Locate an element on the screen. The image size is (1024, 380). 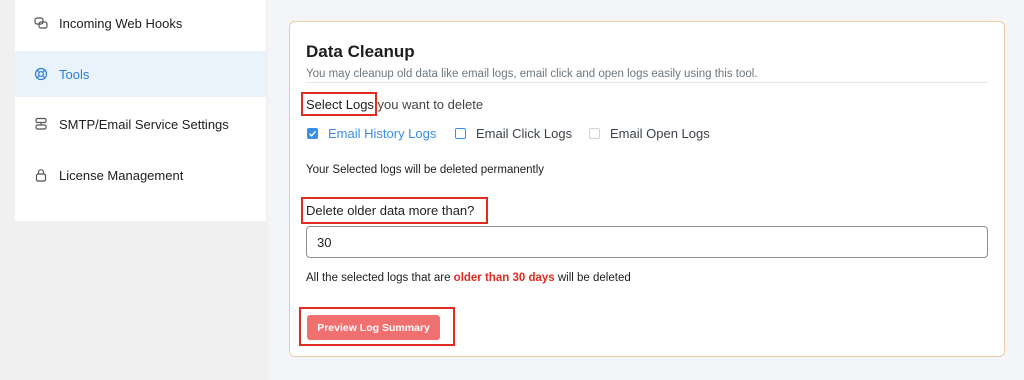
sidebar-item-label: License Management is located at coordinates (121, 175).